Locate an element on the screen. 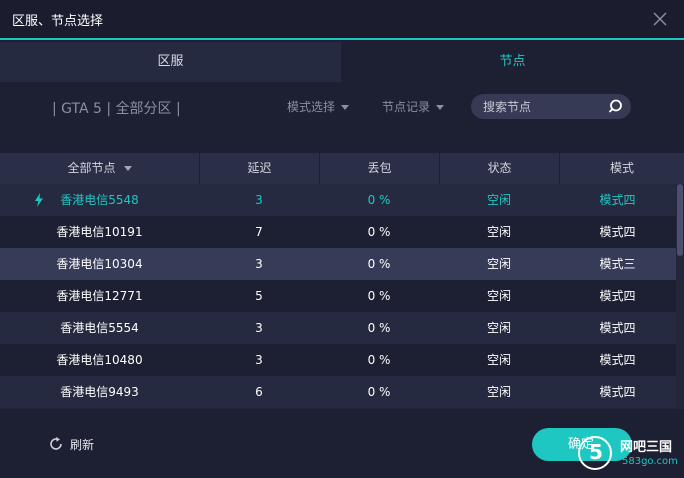  watermark-circle: 5 is located at coordinates (595, 453).